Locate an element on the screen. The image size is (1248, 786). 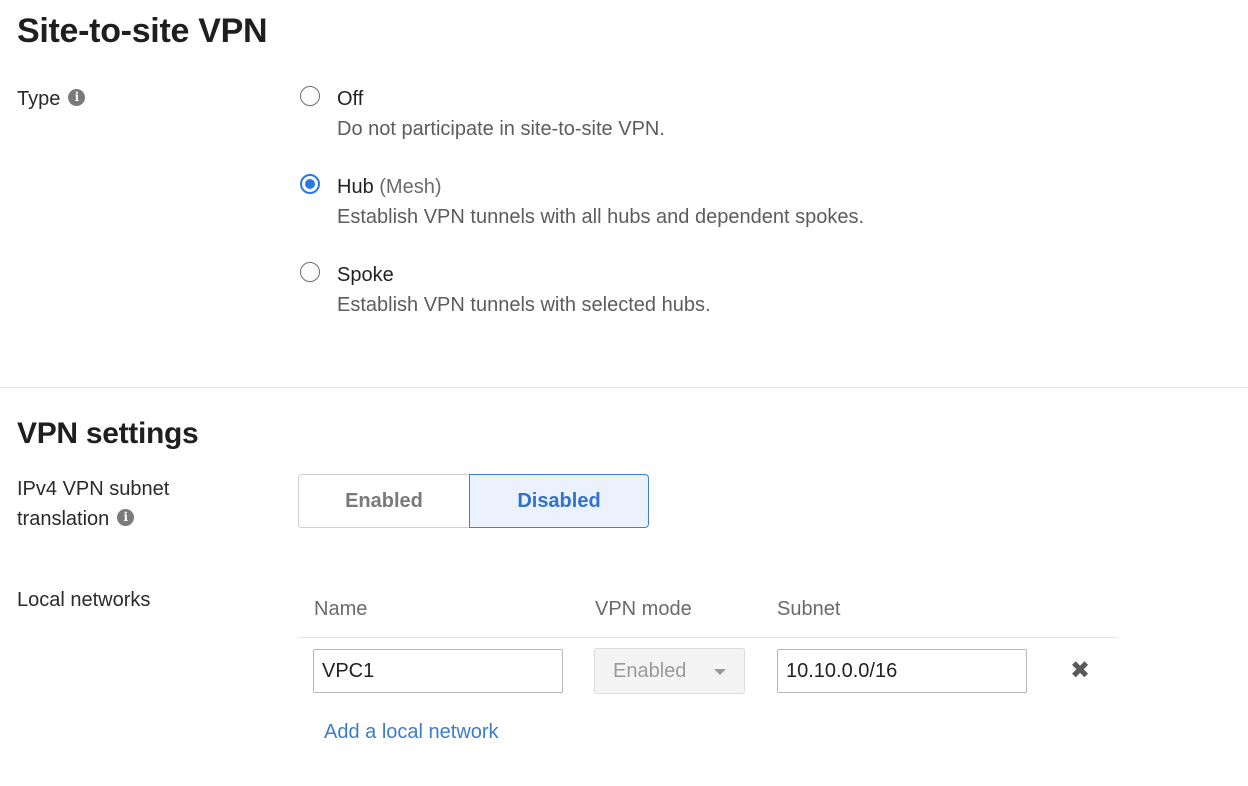
radio-button-spoke is located at coordinates (310, 272).